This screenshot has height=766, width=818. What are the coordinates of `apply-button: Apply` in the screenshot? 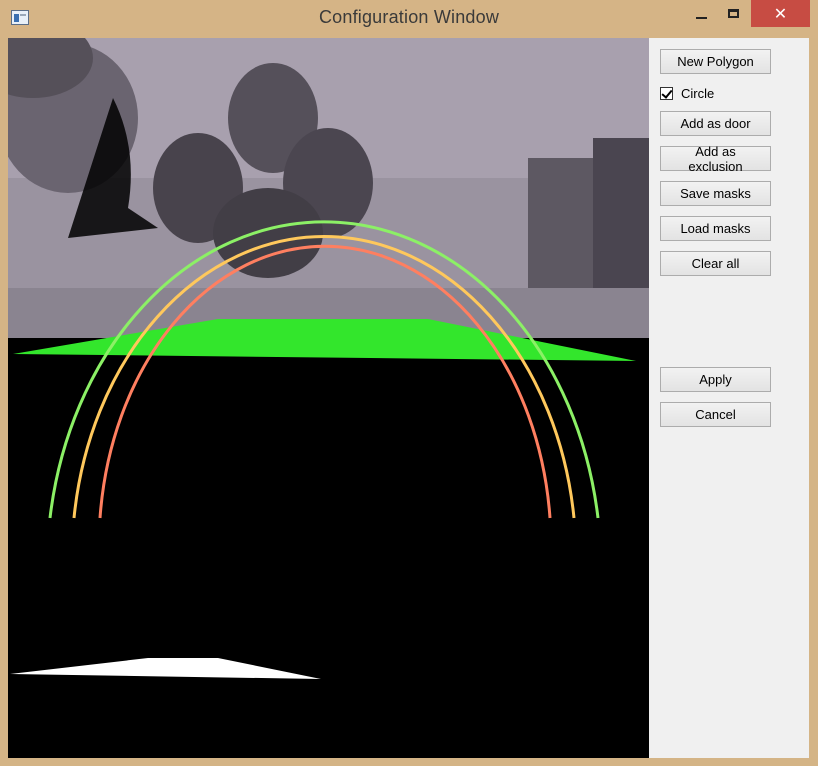 It's located at (715, 379).